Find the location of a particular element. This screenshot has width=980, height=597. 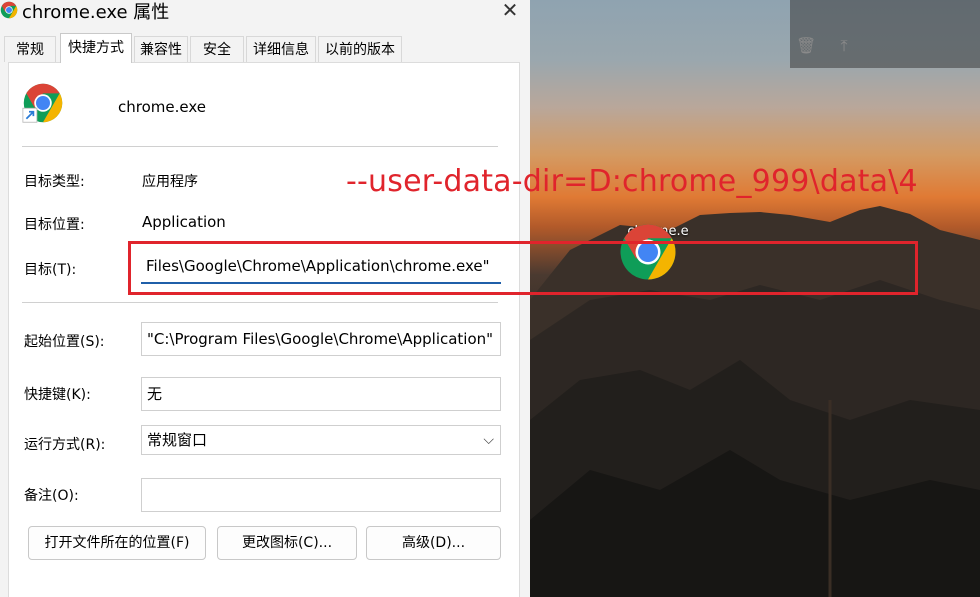

comment-input is located at coordinates (321, 495).